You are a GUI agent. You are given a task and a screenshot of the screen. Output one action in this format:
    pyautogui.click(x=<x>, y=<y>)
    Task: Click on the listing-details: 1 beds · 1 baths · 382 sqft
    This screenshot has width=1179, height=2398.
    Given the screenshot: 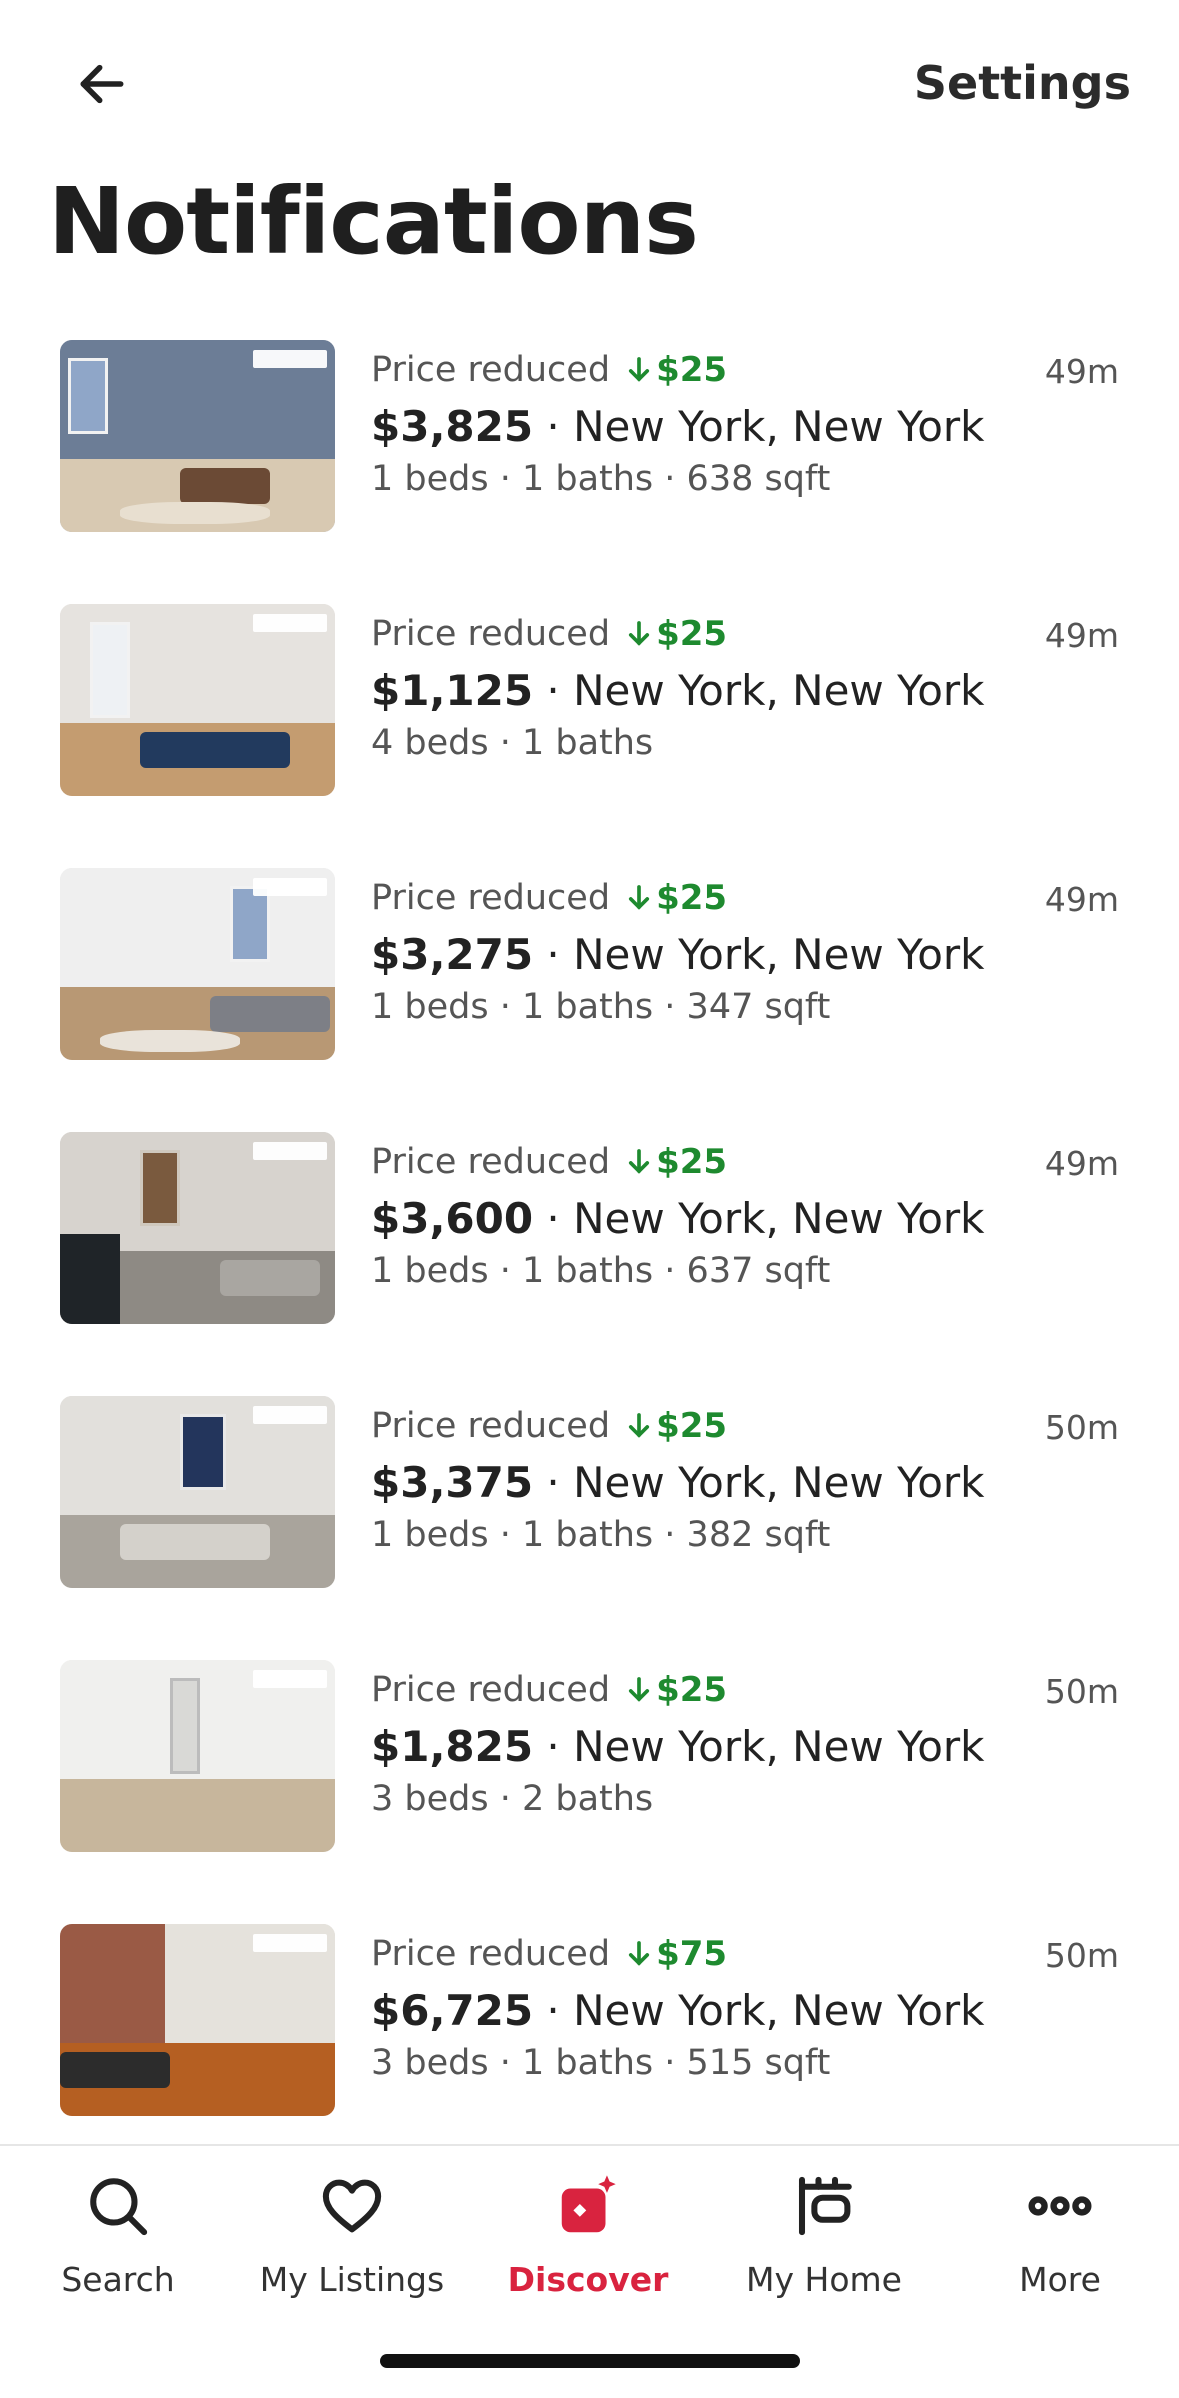 What is the action you would take?
    pyautogui.click(x=601, y=1535)
    